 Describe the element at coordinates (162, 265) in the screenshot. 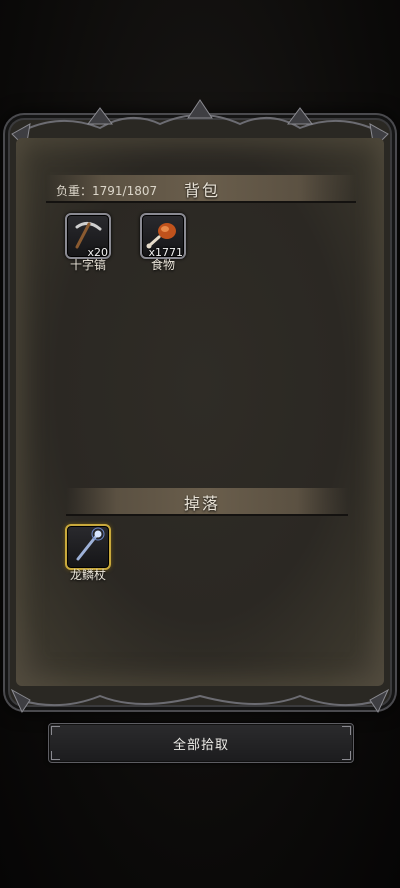

I see `item-name: 食物` at that location.